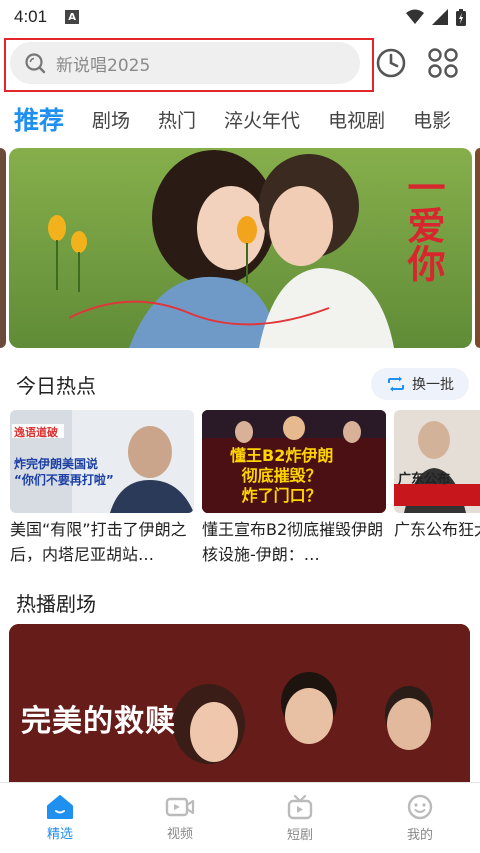 The image size is (480, 853). Describe the element at coordinates (72, 17) in the screenshot. I see `notification-icon: A` at that location.